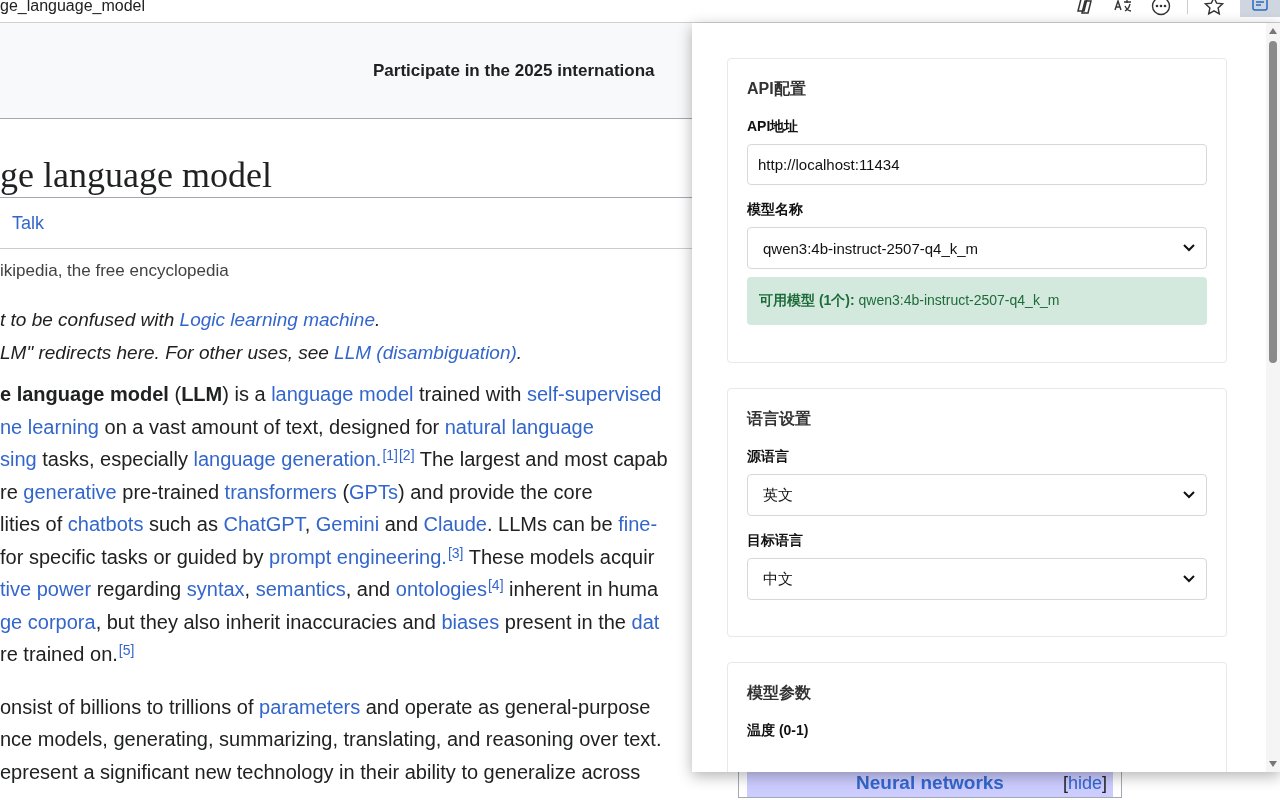 This screenshot has height=800, width=1280. What do you see at coordinates (46, 589) in the screenshot?
I see `article-link: tive power` at bounding box center [46, 589].